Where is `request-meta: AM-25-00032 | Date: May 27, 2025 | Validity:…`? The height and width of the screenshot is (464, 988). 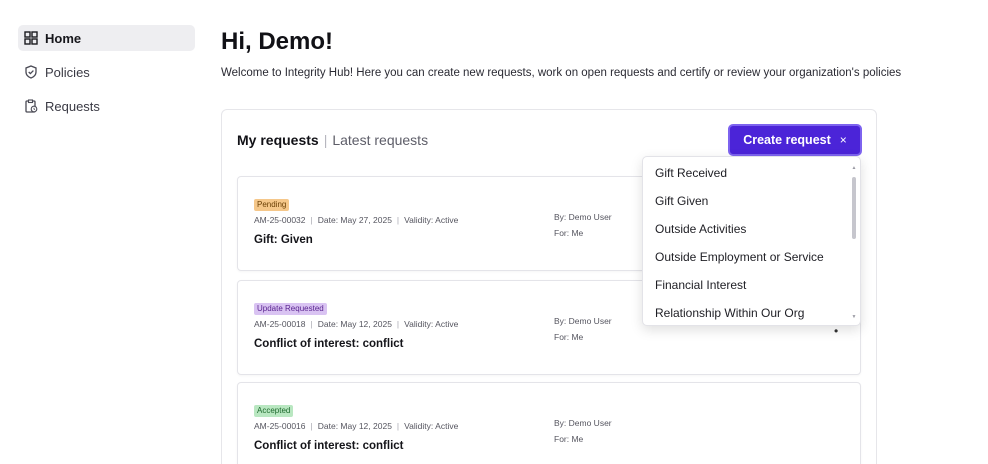
request-meta: AM-25-00032 | Date: May 27, 2025 | Validity:… is located at coordinates (356, 220).